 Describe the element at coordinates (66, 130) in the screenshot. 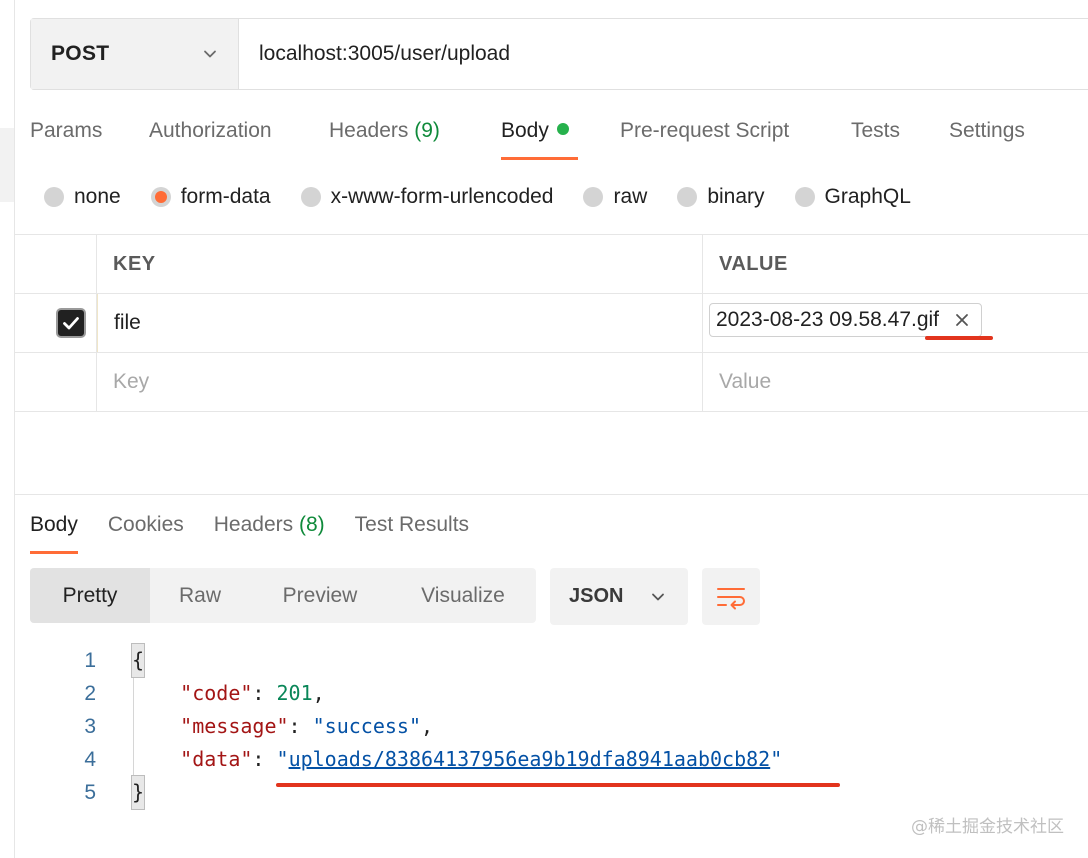

I see `tab-label: Params` at that location.